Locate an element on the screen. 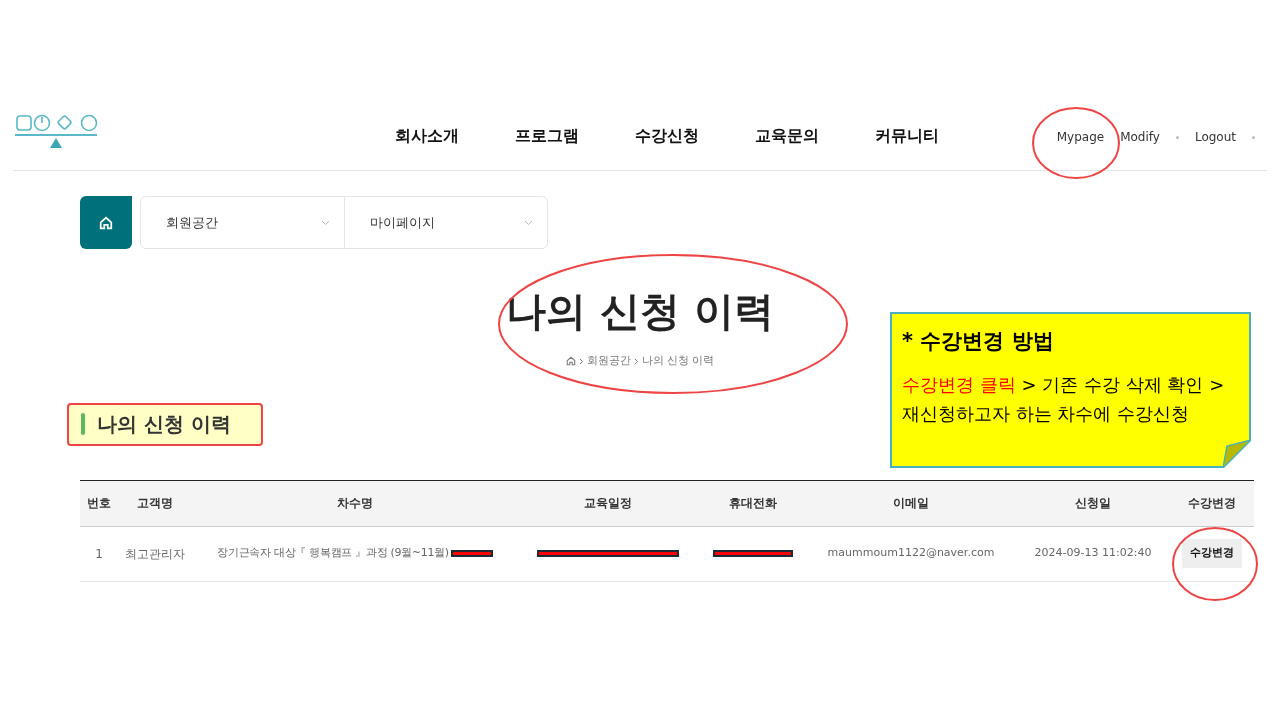  column-header: 신청일 is located at coordinates (1093, 503).